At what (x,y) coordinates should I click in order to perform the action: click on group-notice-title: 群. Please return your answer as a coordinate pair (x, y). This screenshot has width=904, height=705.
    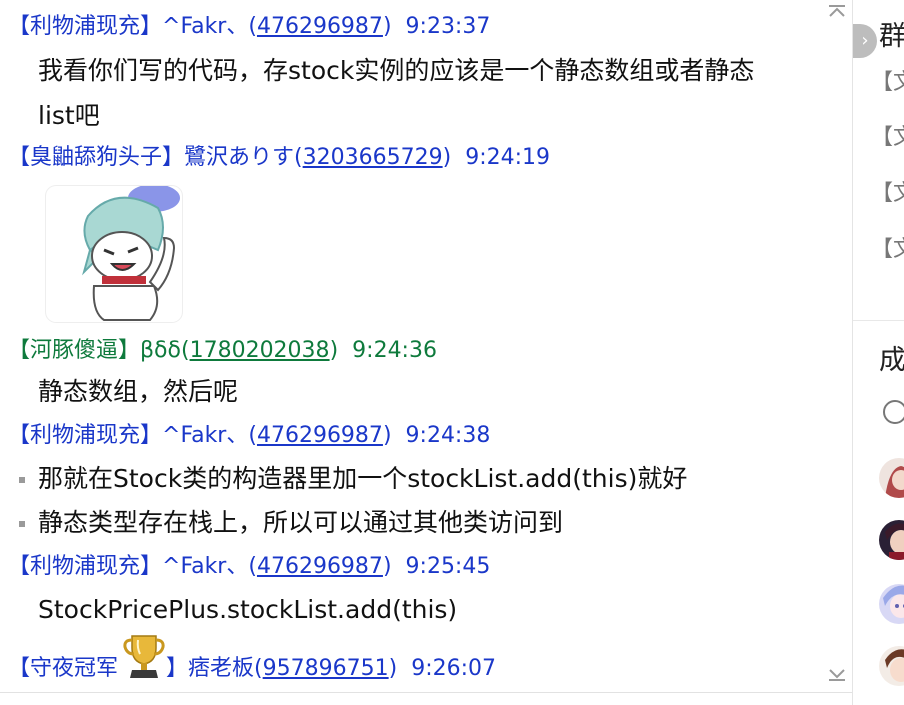
    Looking at the image, I should click on (891, 36).